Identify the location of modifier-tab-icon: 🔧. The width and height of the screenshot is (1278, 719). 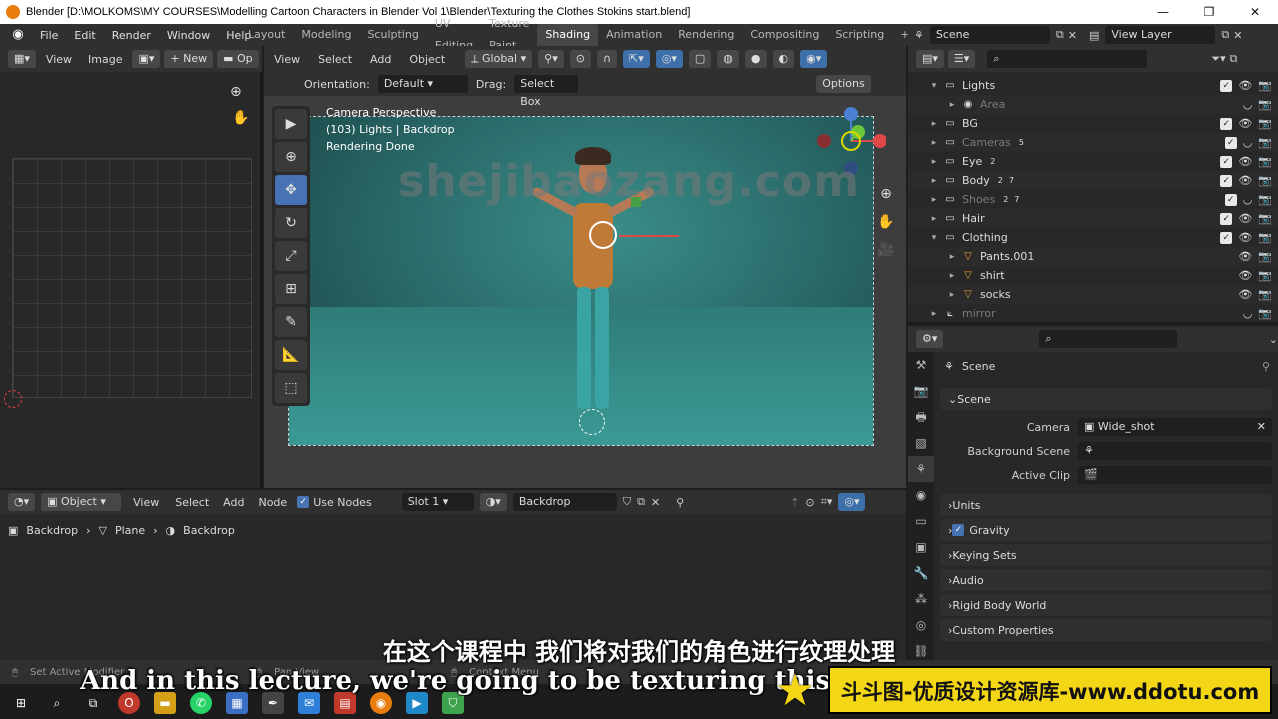
(921, 573).